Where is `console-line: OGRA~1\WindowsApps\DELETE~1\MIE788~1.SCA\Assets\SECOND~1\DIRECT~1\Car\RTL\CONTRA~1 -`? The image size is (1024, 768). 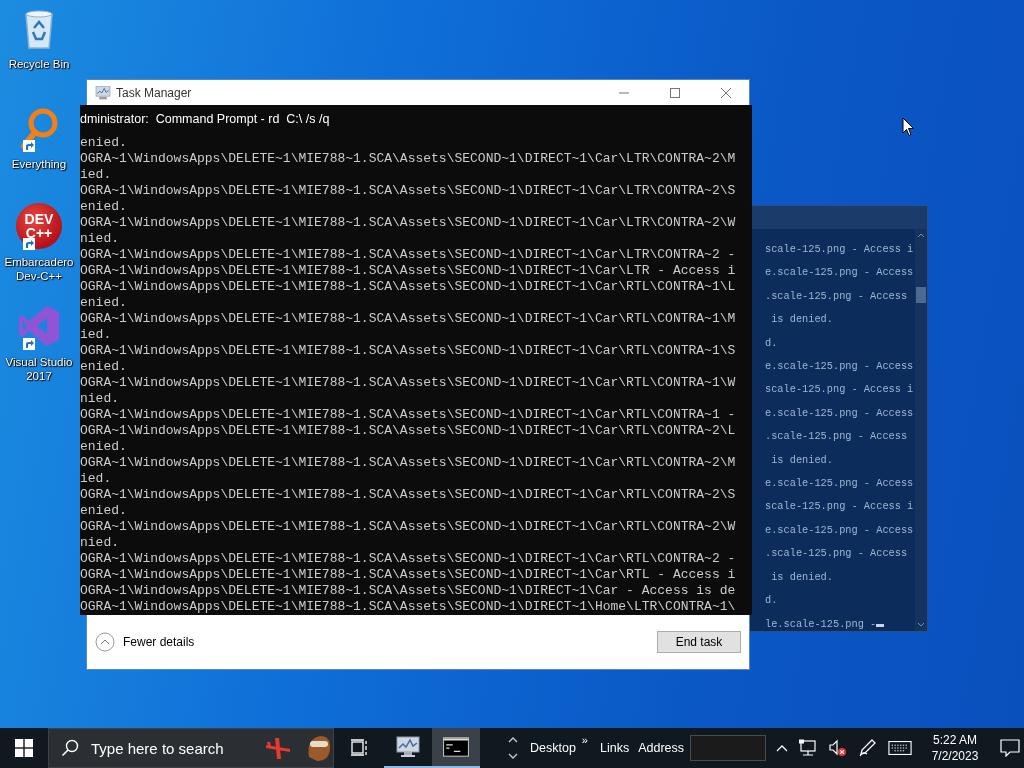 console-line: OGRA~1\WindowsApps\DELETE~1\MIE788~1.SCA\Assets\SECOND~1\DIRECT~1\Car\RTL\CONTRA~1 - is located at coordinates (408, 415).